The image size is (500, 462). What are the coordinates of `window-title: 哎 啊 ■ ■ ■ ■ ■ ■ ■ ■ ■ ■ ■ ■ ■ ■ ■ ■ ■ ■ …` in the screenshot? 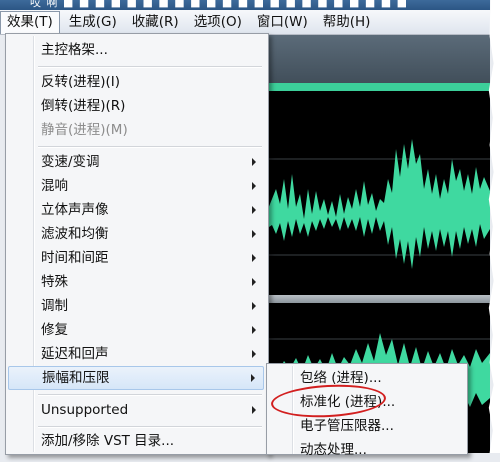 It's located at (219, 4).